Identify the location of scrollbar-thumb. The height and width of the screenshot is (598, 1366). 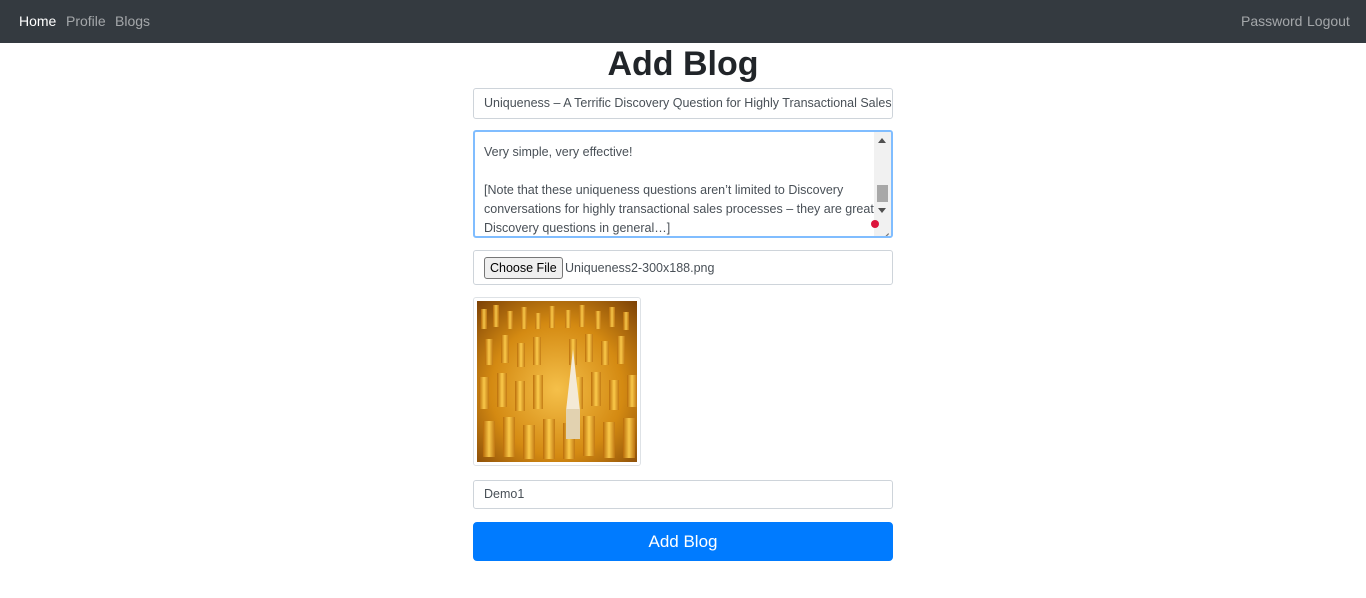
(882, 193).